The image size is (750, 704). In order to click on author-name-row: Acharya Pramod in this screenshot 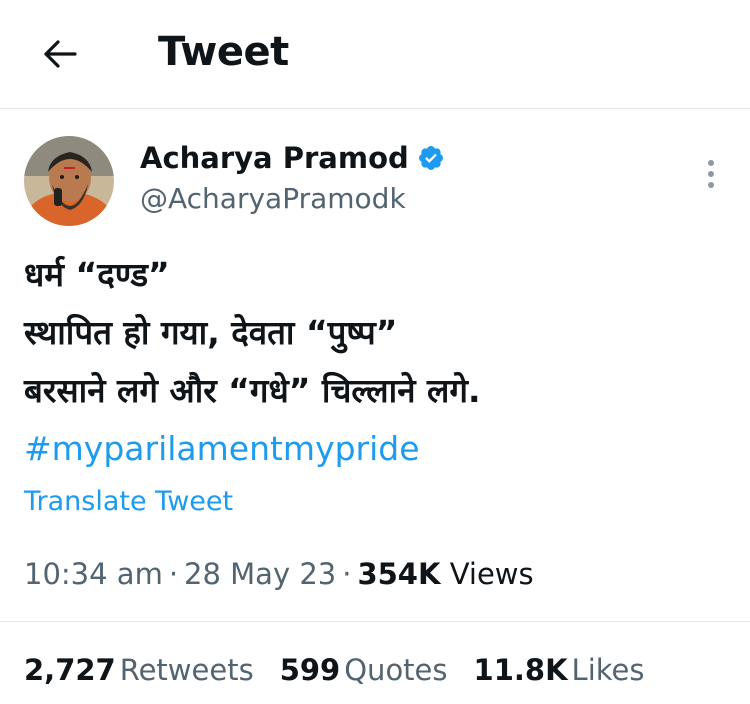, I will do `click(292, 158)`.